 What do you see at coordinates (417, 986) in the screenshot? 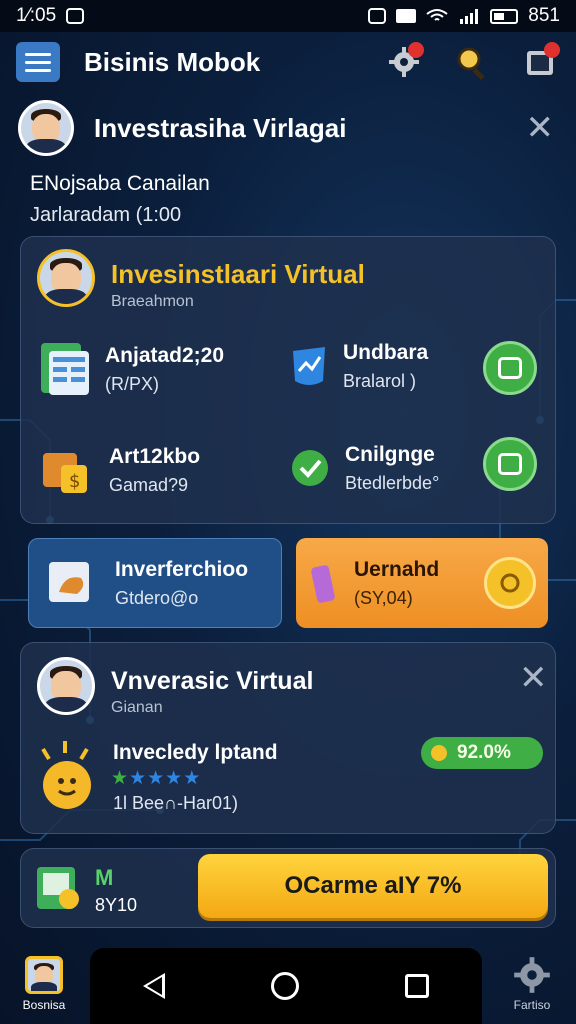
I see `recents-icon` at bounding box center [417, 986].